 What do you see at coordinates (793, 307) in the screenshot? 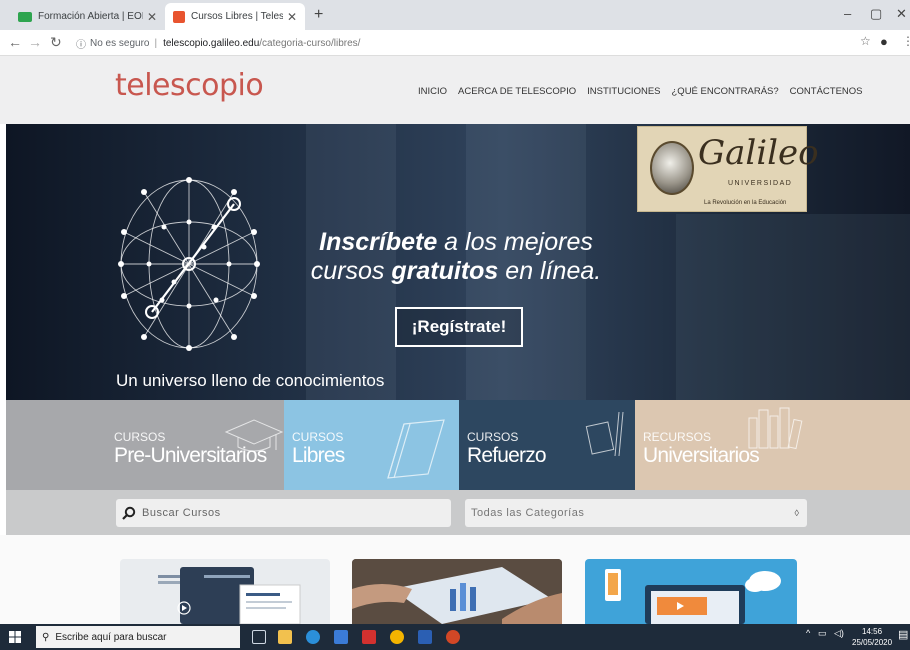
I see `bg-window-light` at bounding box center [793, 307].